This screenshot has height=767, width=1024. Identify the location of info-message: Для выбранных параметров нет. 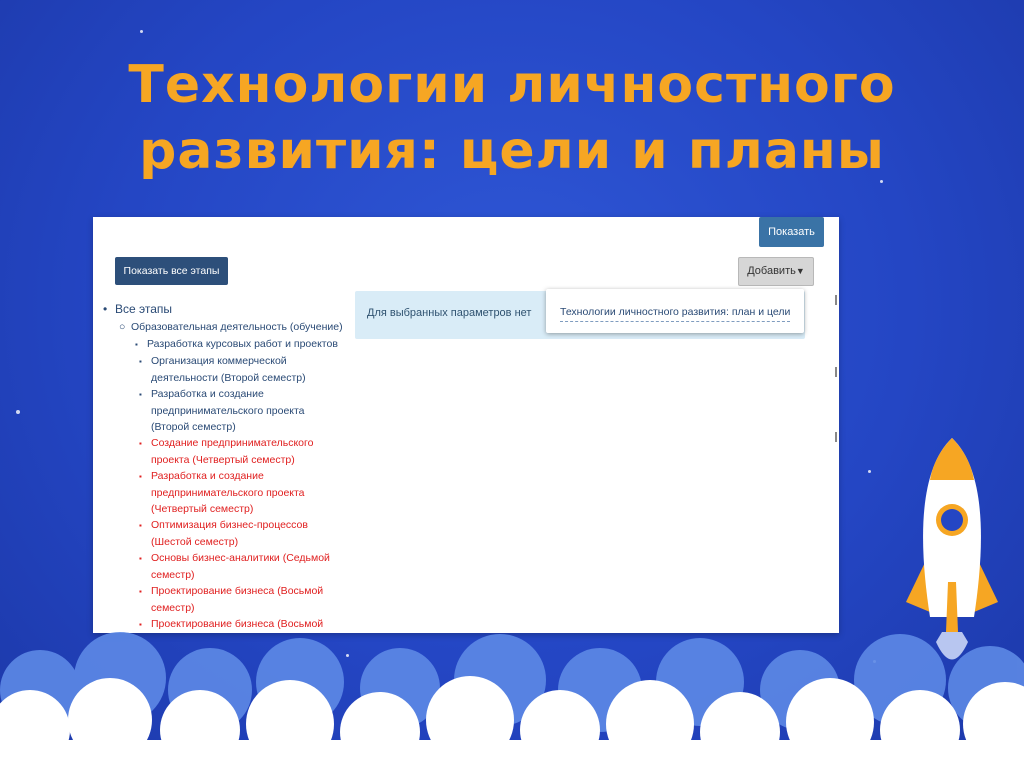
(449, 313).